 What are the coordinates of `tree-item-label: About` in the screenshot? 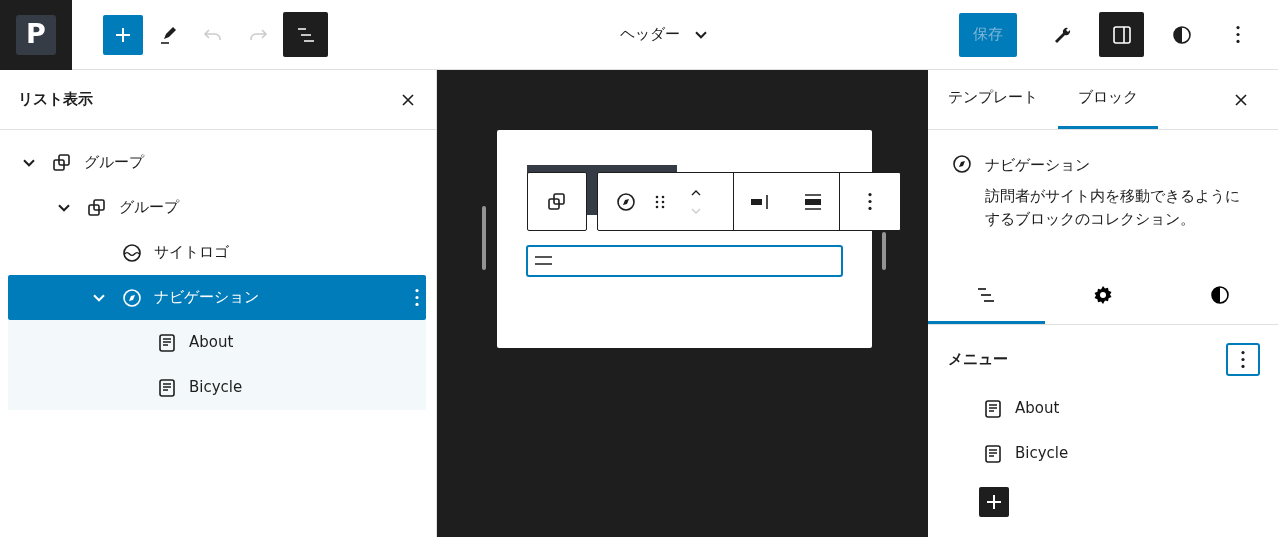 It's located at (212, 343).